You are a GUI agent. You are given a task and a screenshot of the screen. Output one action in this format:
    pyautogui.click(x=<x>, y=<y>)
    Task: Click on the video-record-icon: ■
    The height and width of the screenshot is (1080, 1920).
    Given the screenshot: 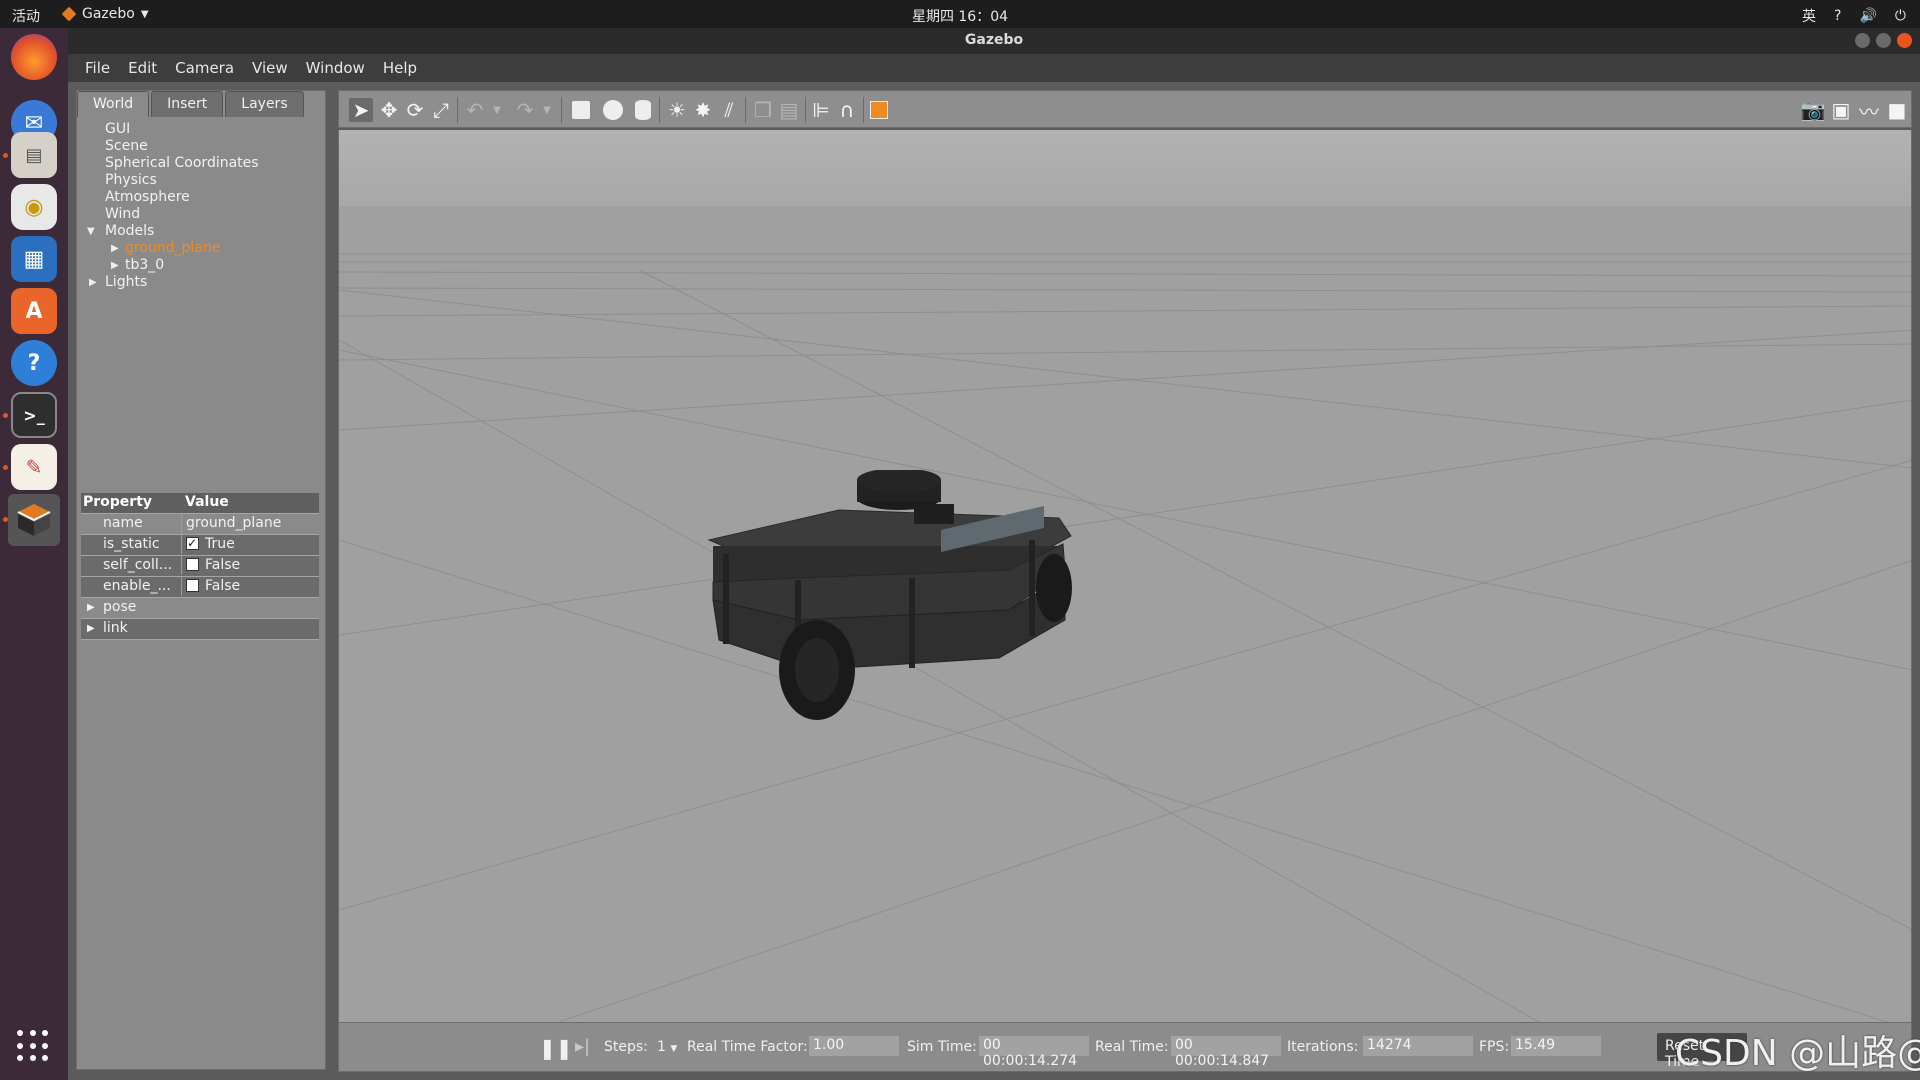 What is the action you would take?
    pyautogui.click(x=1897, y=110)
    